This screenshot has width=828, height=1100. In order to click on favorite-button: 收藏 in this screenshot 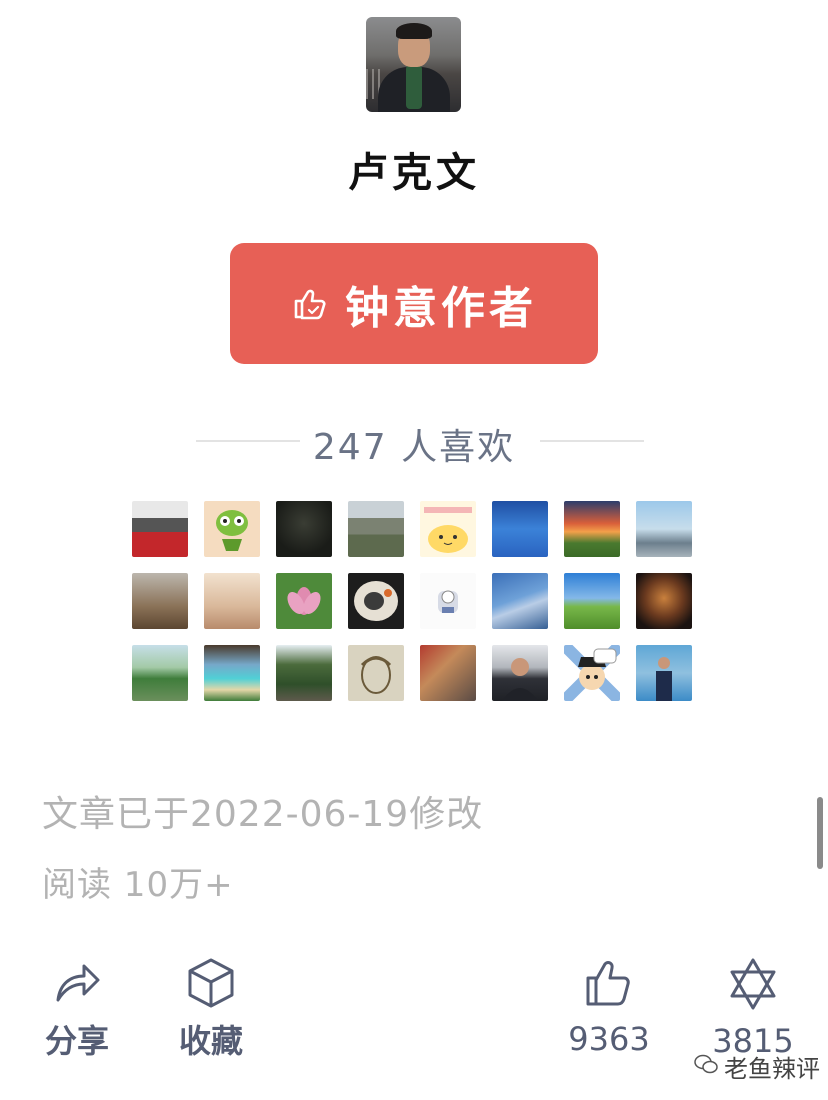, I will do `click(211, 1009)`.